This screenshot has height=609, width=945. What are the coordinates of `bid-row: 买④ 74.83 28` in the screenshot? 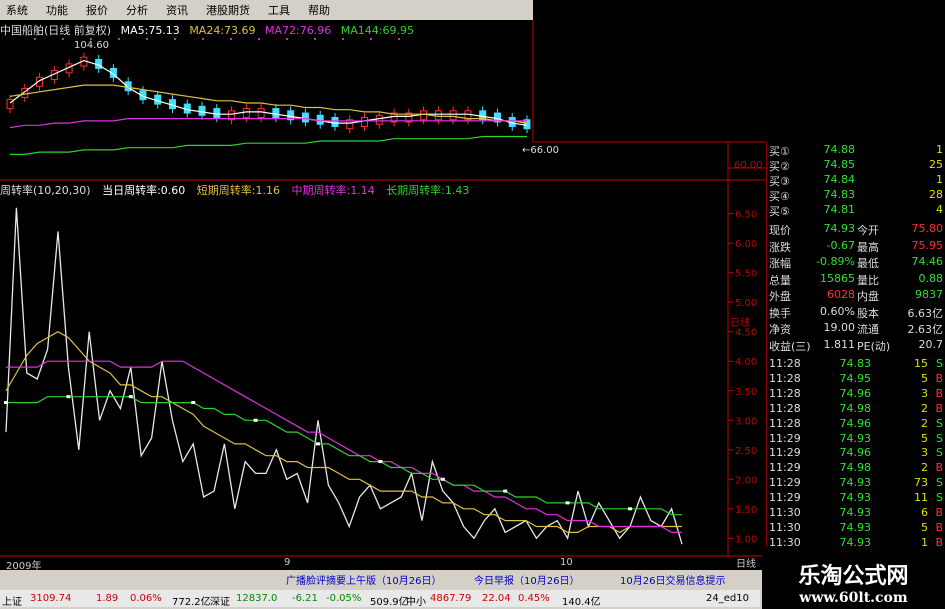 It's located at (856, 195).